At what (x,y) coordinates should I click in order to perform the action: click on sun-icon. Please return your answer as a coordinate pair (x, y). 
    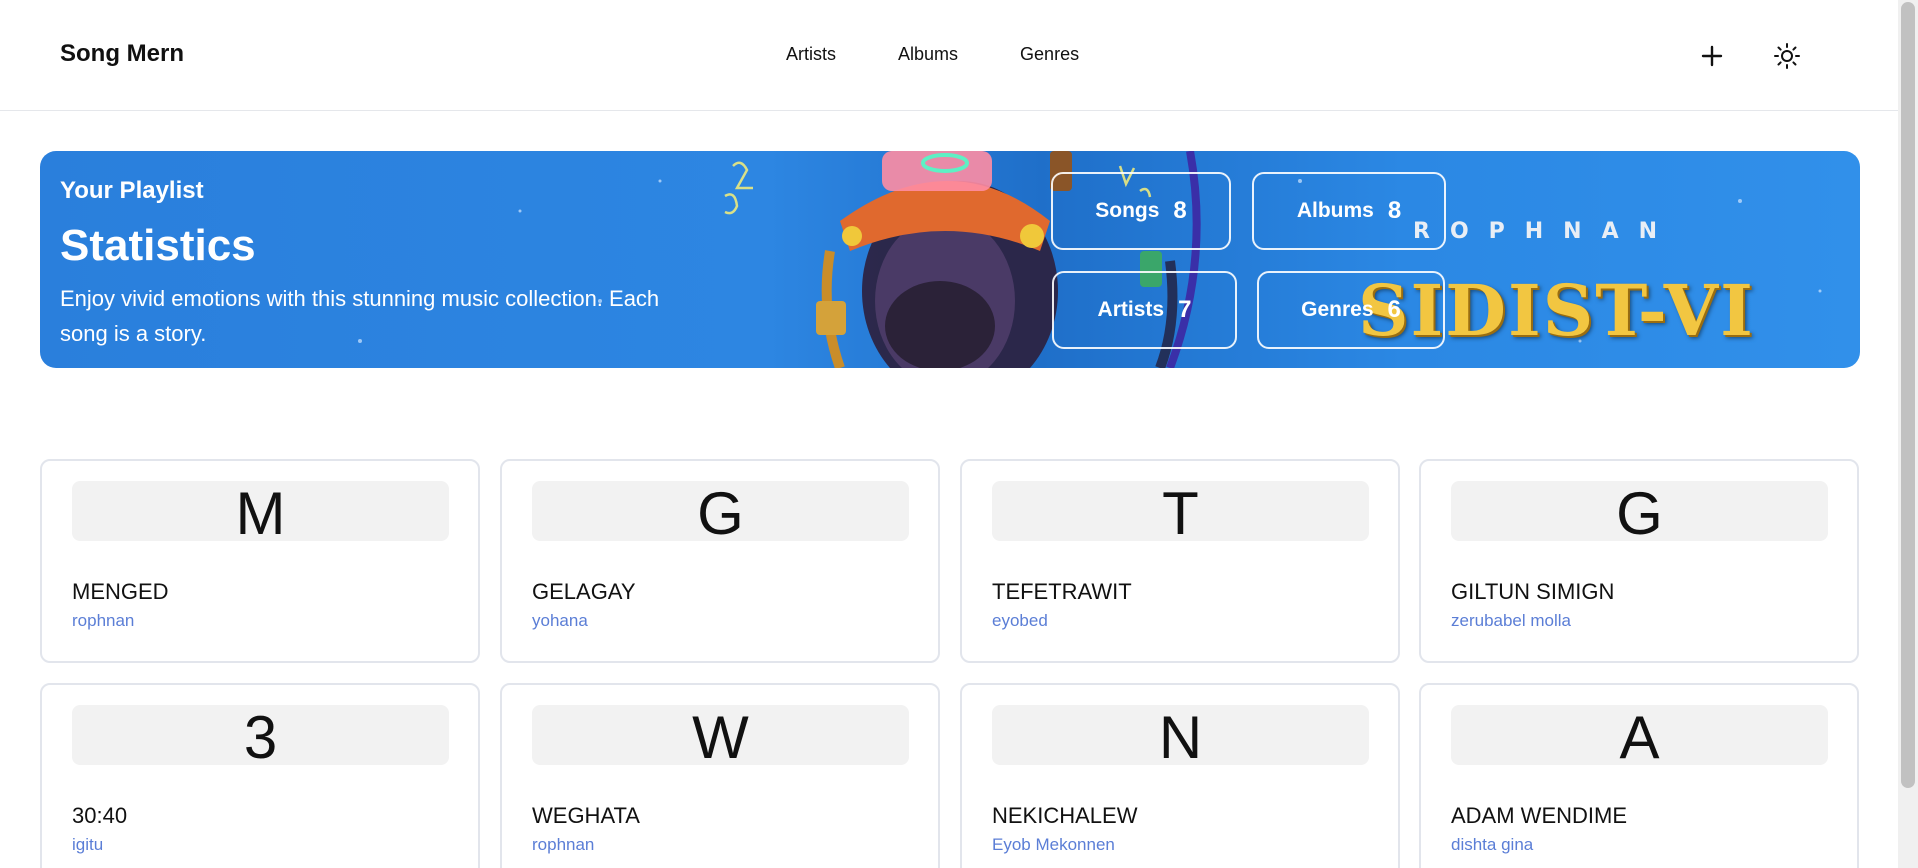
    Looking at the image, I should click on (1787, 56).